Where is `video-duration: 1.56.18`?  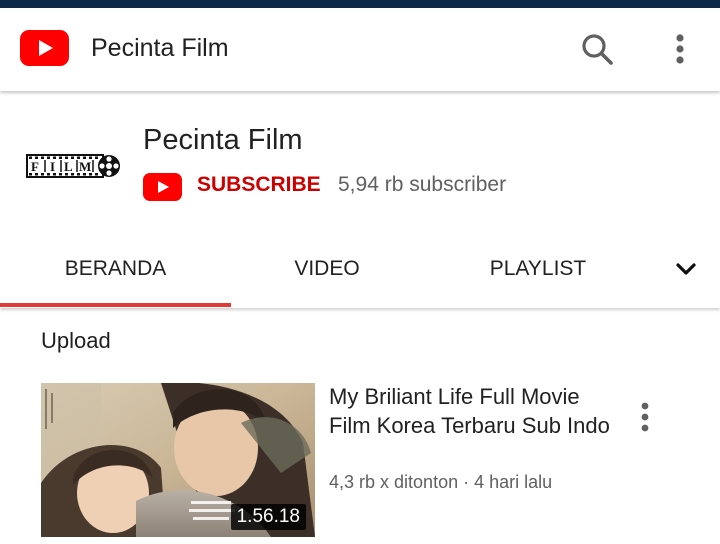 video-duration: 1.56.18 is located at coordinates (268, 517).